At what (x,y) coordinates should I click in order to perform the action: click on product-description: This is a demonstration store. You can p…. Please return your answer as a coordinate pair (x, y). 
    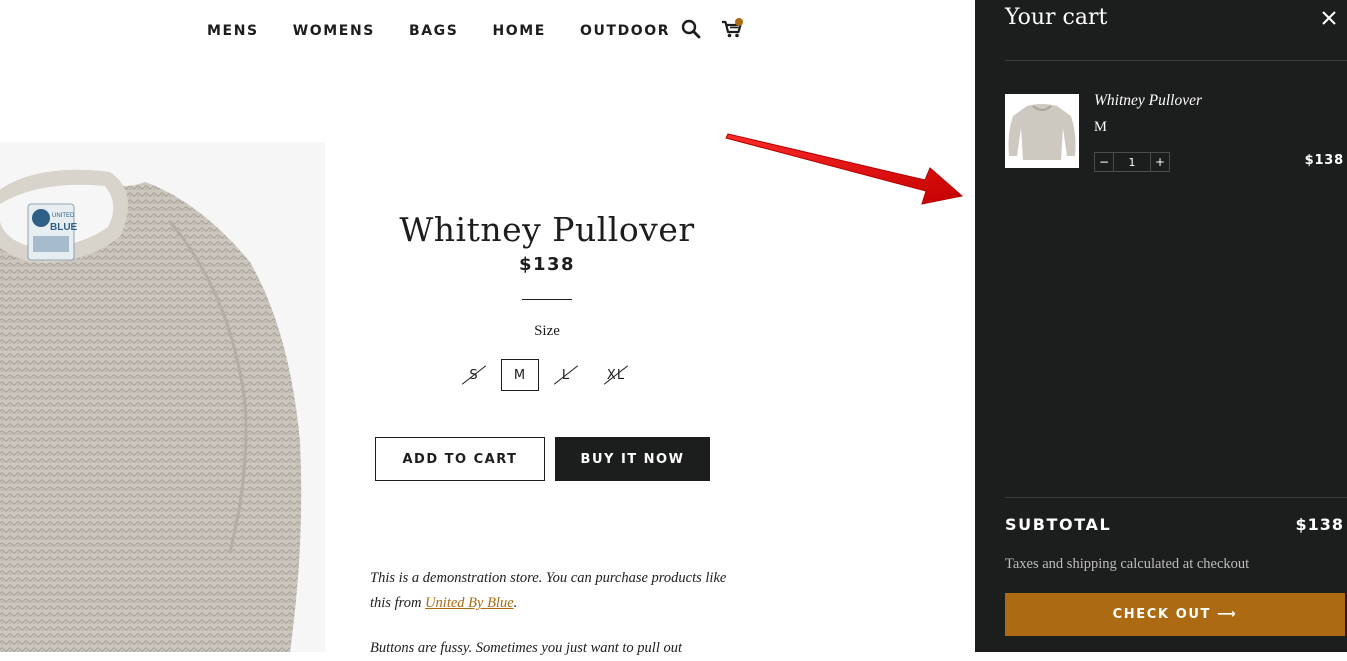
    Looking at the image, I should click on (560, 613).